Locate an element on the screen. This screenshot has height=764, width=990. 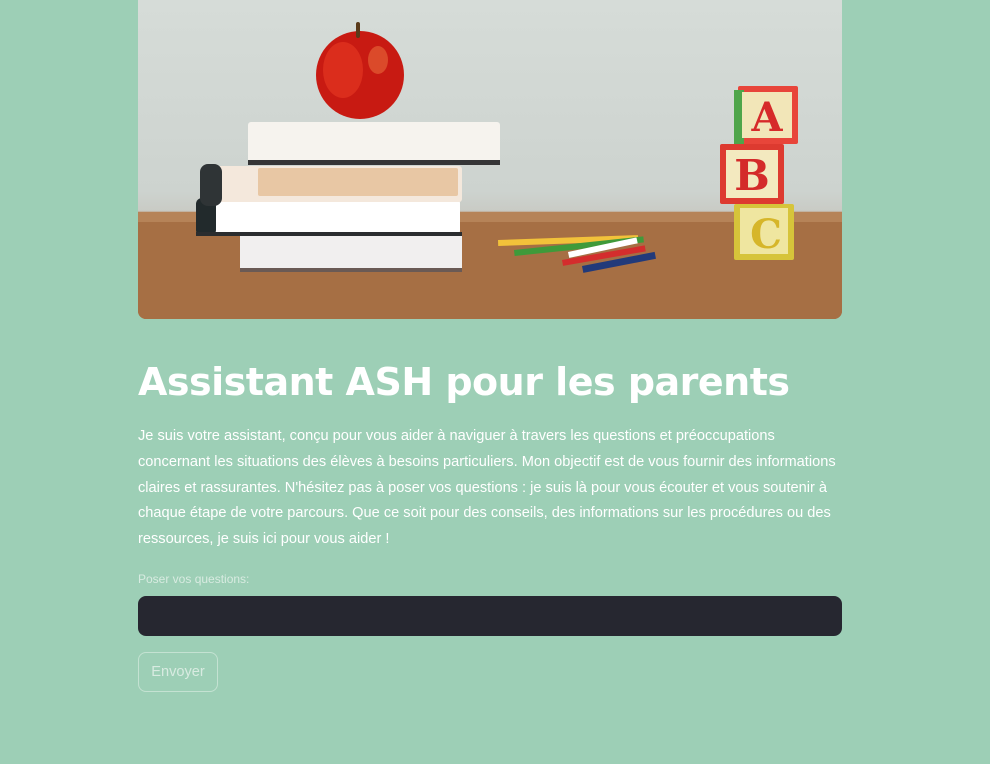
block-a-letter: A is located at coordinates (766, 117).